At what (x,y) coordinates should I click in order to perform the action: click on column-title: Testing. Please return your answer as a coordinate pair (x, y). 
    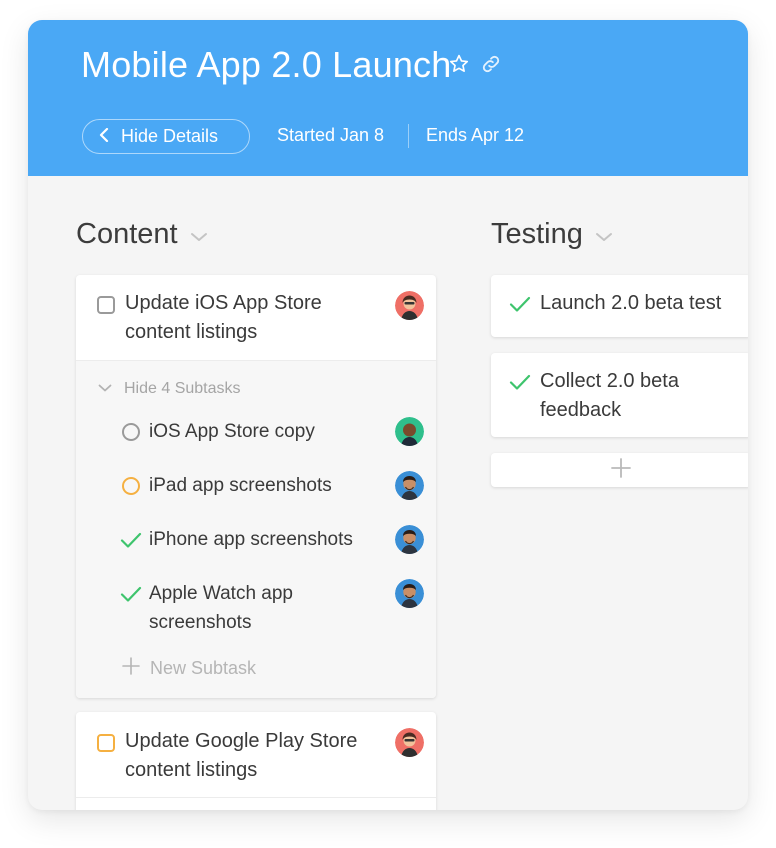
    Looking at the image, I should click on (537, 234).